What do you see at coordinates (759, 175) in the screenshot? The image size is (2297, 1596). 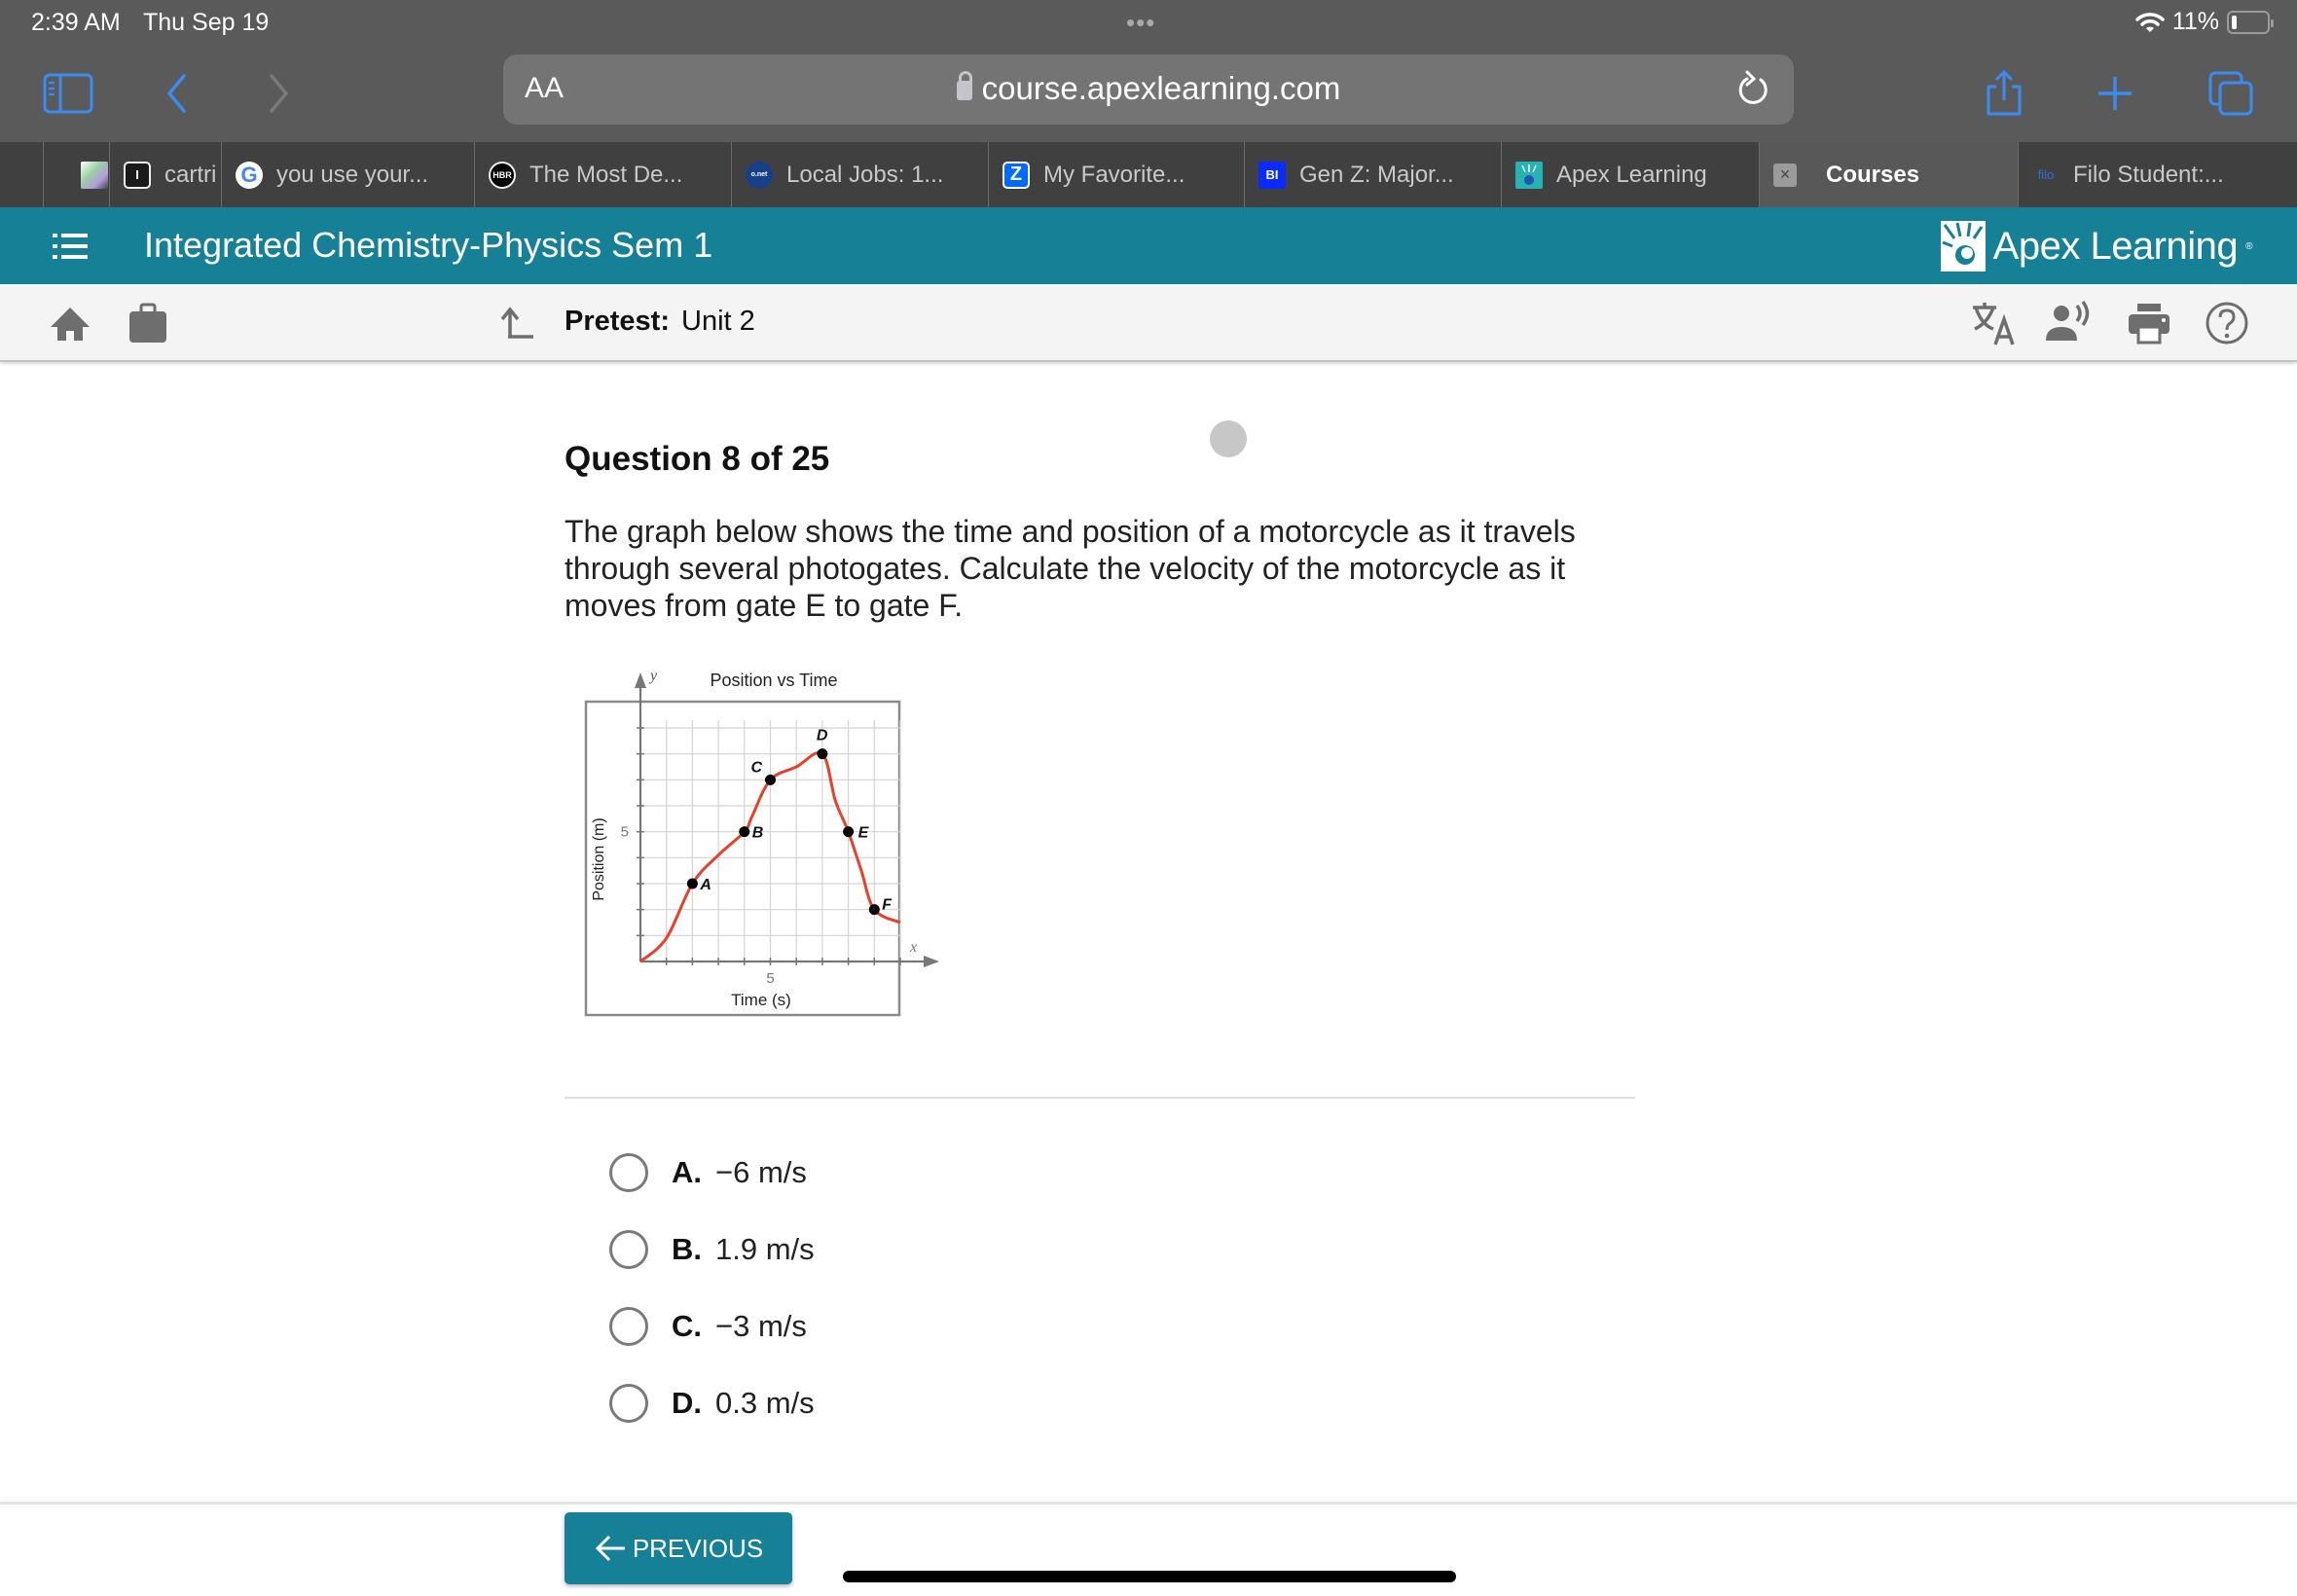 I see `onet-favicon-icon: o.net` at bounding box center [759, 175].